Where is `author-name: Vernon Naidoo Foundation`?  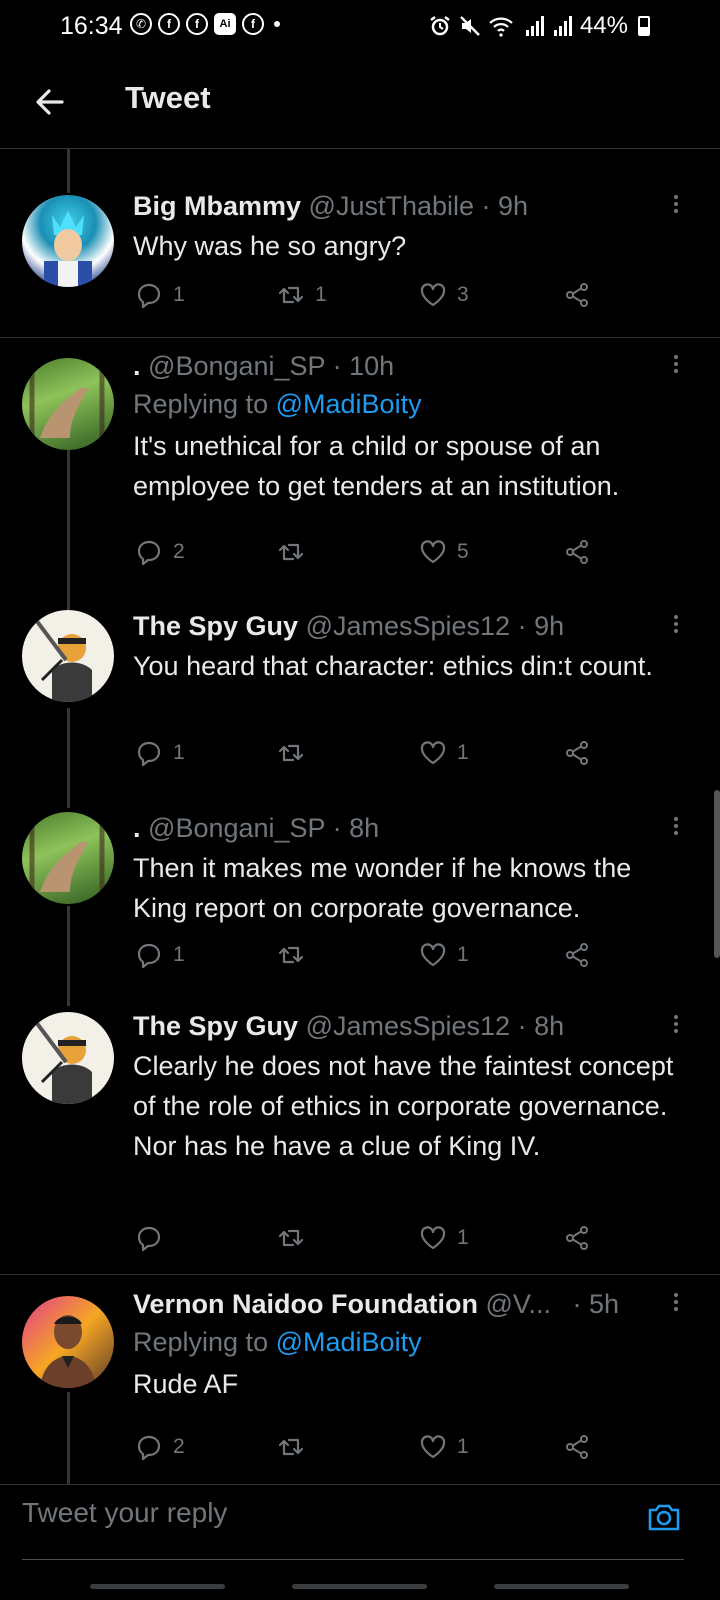 author-name: Vernon Naidoo Foundation is located at coordinates (305, 1304).